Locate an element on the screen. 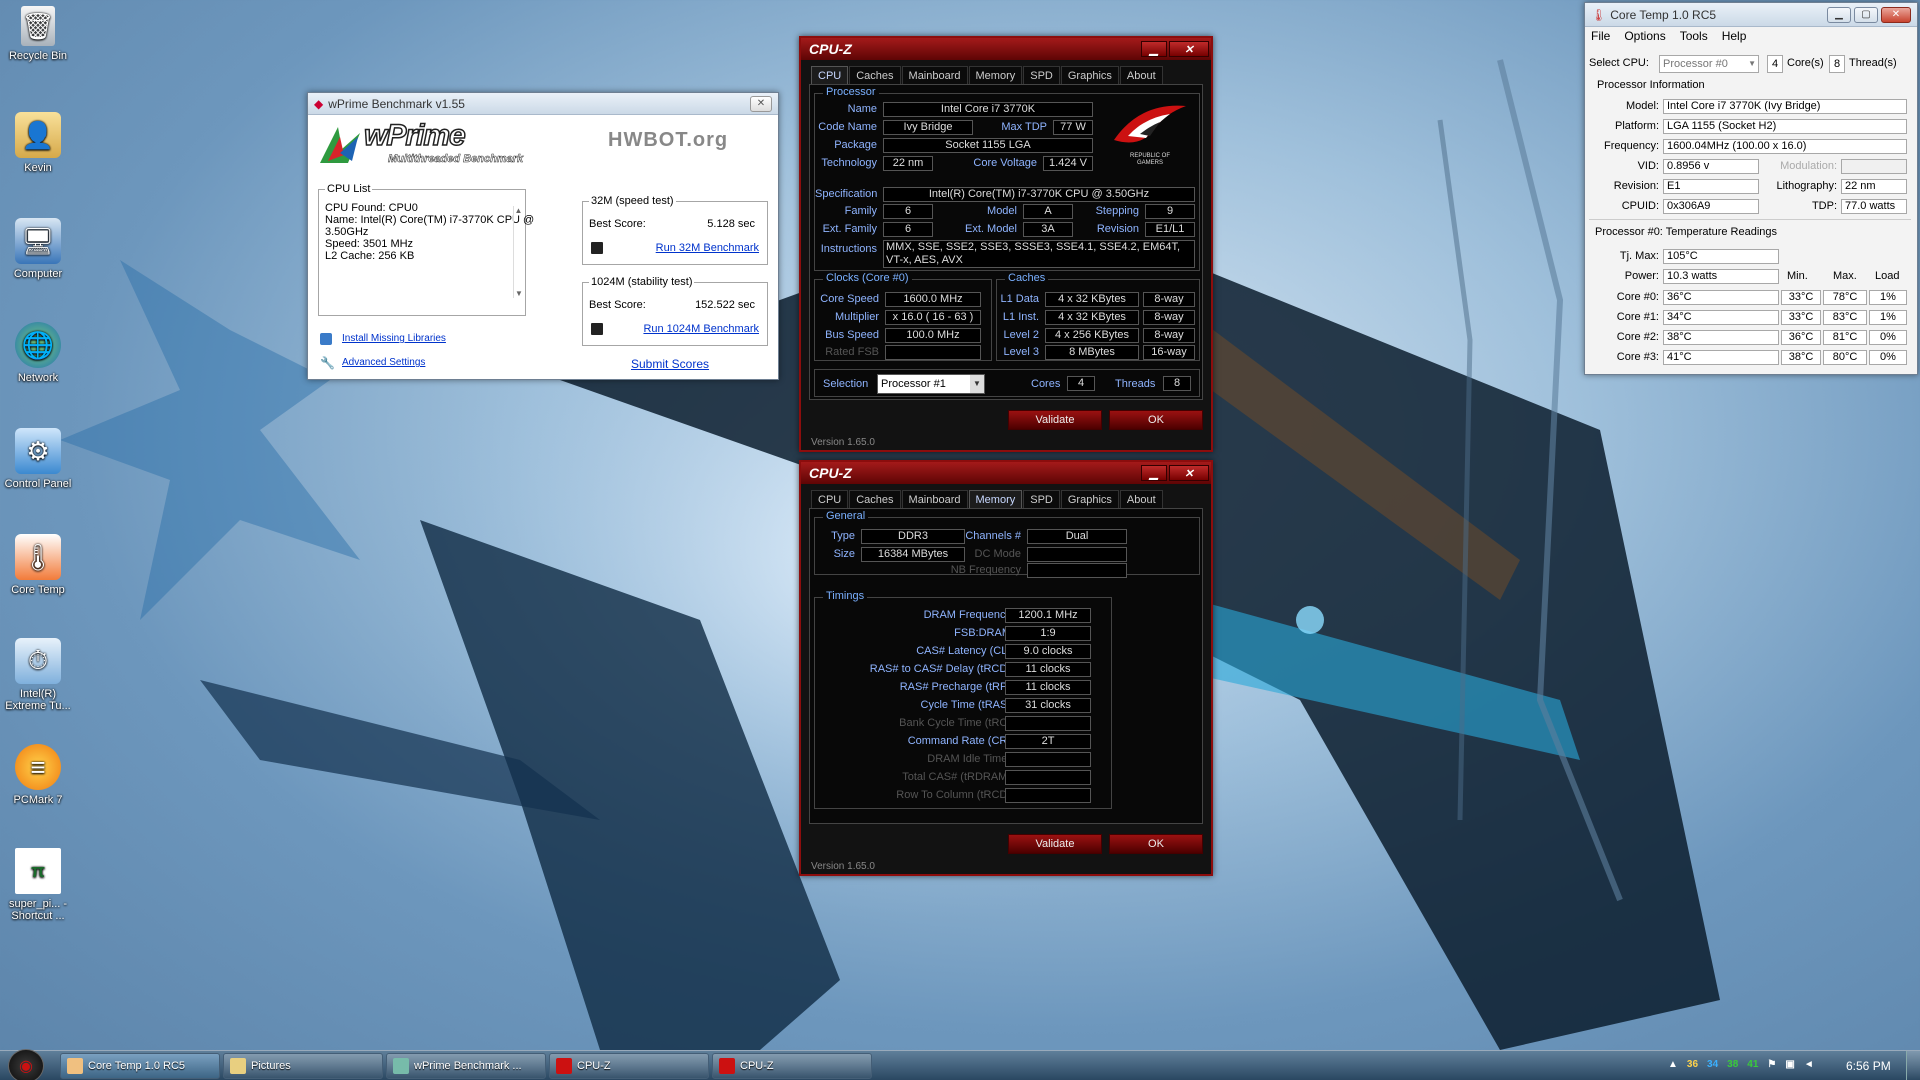  taskbar-clock: 6:56 PM is located at coordinates (1868, 1066).